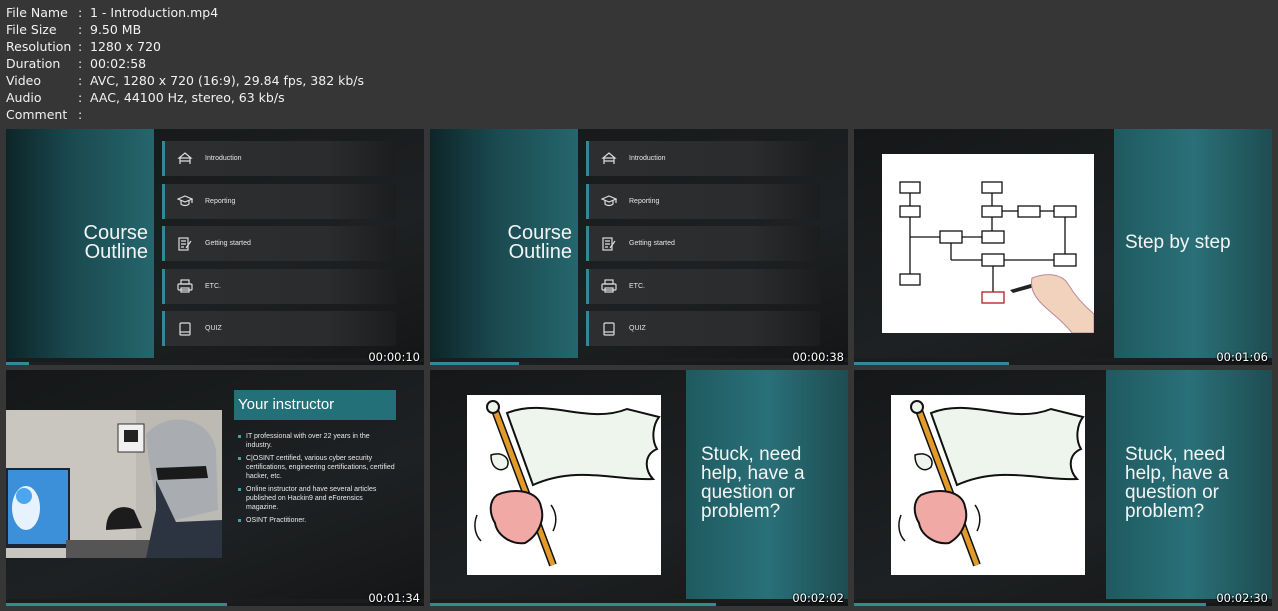 The image size is (1278, 611). What do you see at coordinates (126, 46) in the screenshot?
I see `info-value: 1280 x 720` at bounding box center [126, 46].